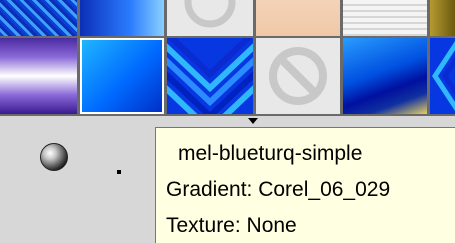 This screenshot has width=455, height=243. Describe the element at coordinates (119, 172) in the screenshot. I see `dropdown-indicator-icon` at that location.